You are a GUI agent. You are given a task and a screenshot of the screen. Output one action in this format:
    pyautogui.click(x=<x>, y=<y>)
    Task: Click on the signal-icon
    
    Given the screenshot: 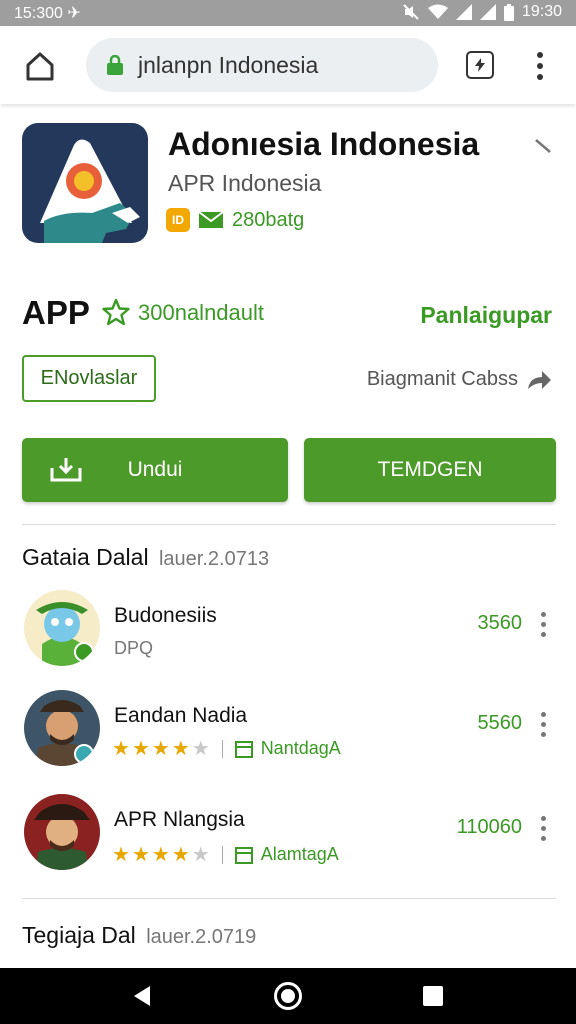 What is the action you would take?
    pyautogui.click(x=463, y=12)
    